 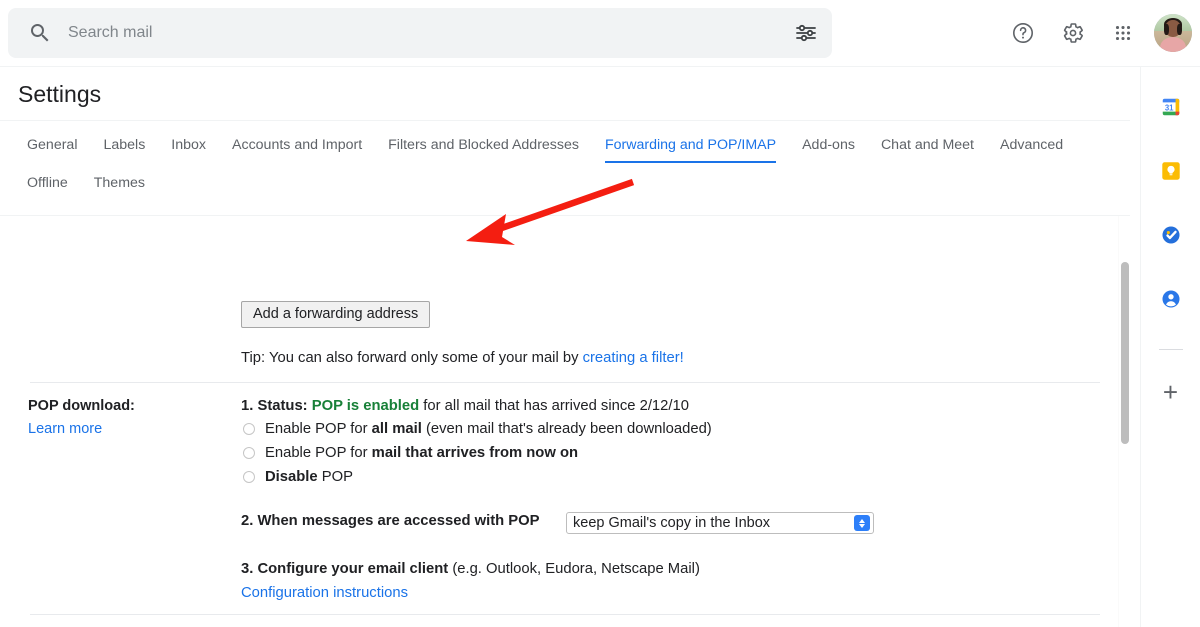 What do you see at coordinates (1170, 349) in the screenshot?
I see `rail-divider` at bounding box center [1170, 349].